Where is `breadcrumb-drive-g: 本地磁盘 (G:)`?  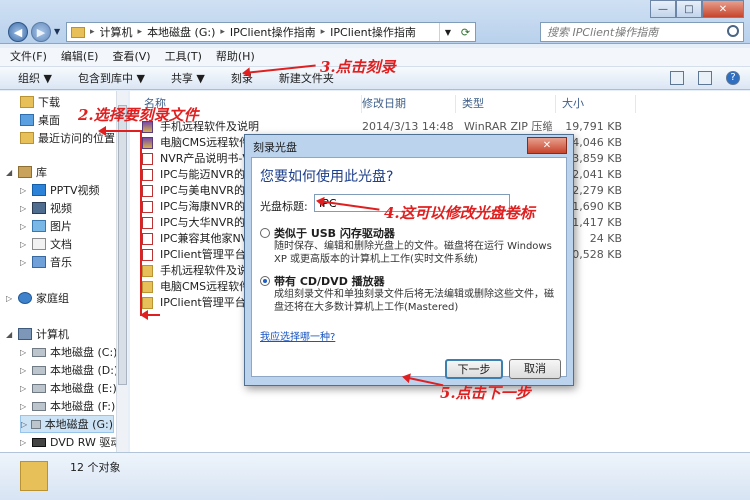
breadcrumb-drive-g: 本地磁盘 (G:) is located at coordinates (181, 32).